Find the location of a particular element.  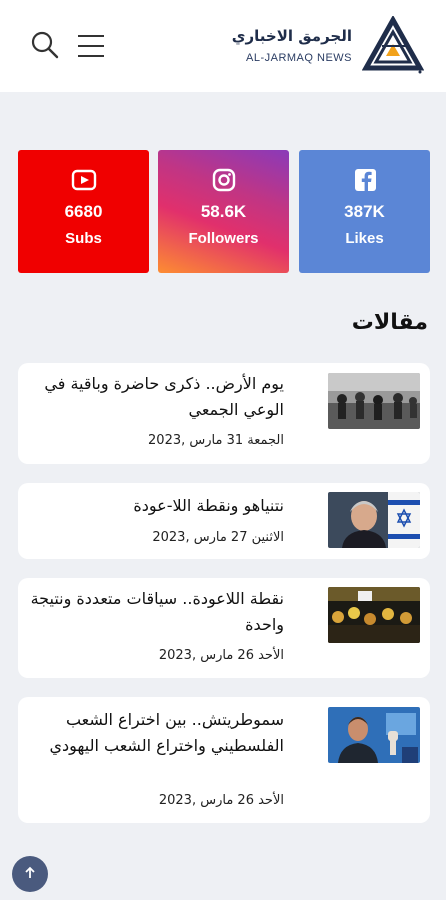

facebook-stats-box: 387K Likes is located at coordinates (364, 211).